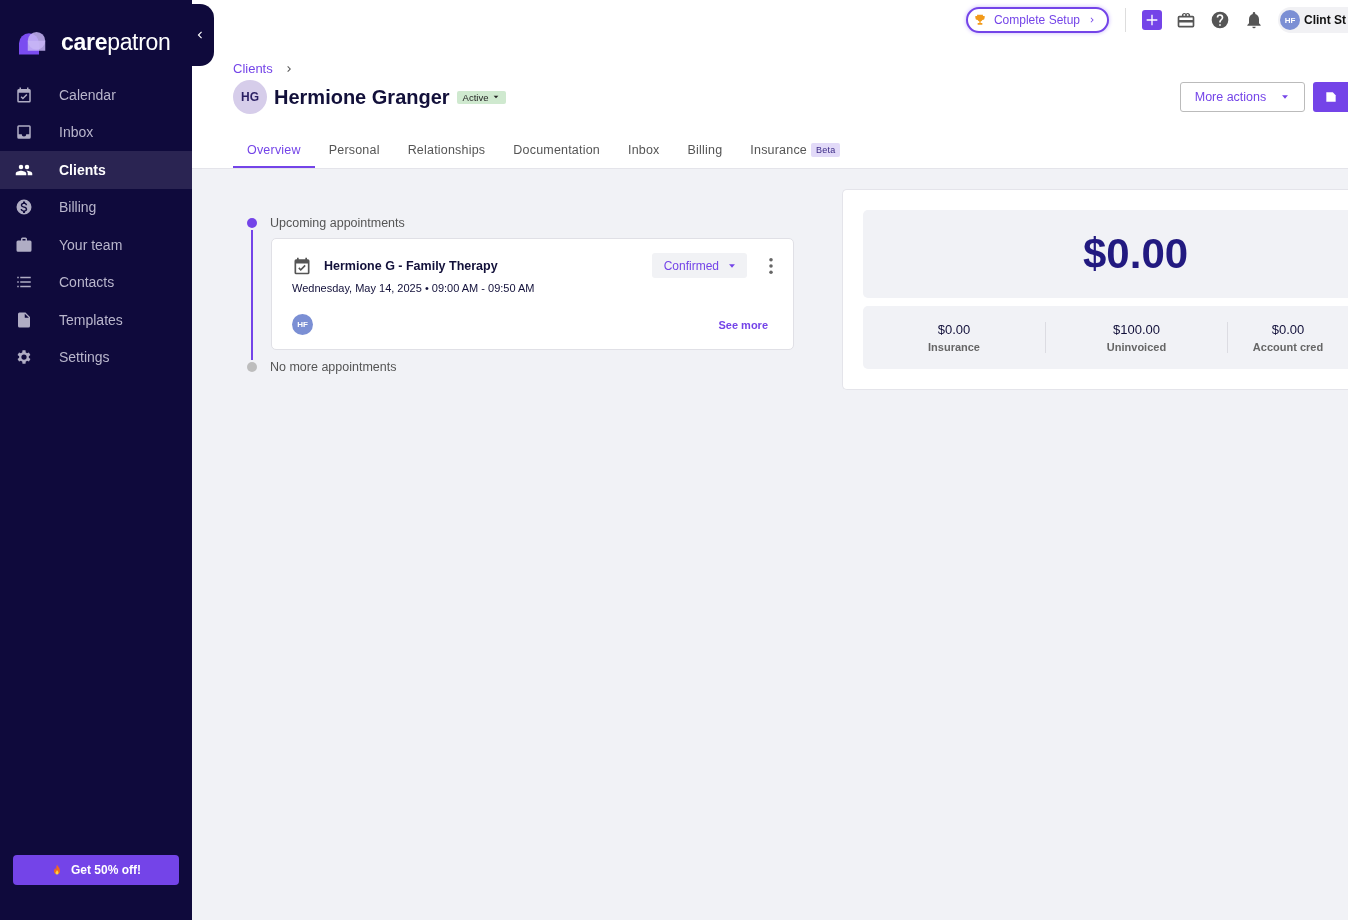 Image resolution: width=1348 pixels, height=920 pixels. Describe the element at coordinates (411, 265) in the screenshot. I see `appointment-title: Hermione G - Family Therapy` at that location.